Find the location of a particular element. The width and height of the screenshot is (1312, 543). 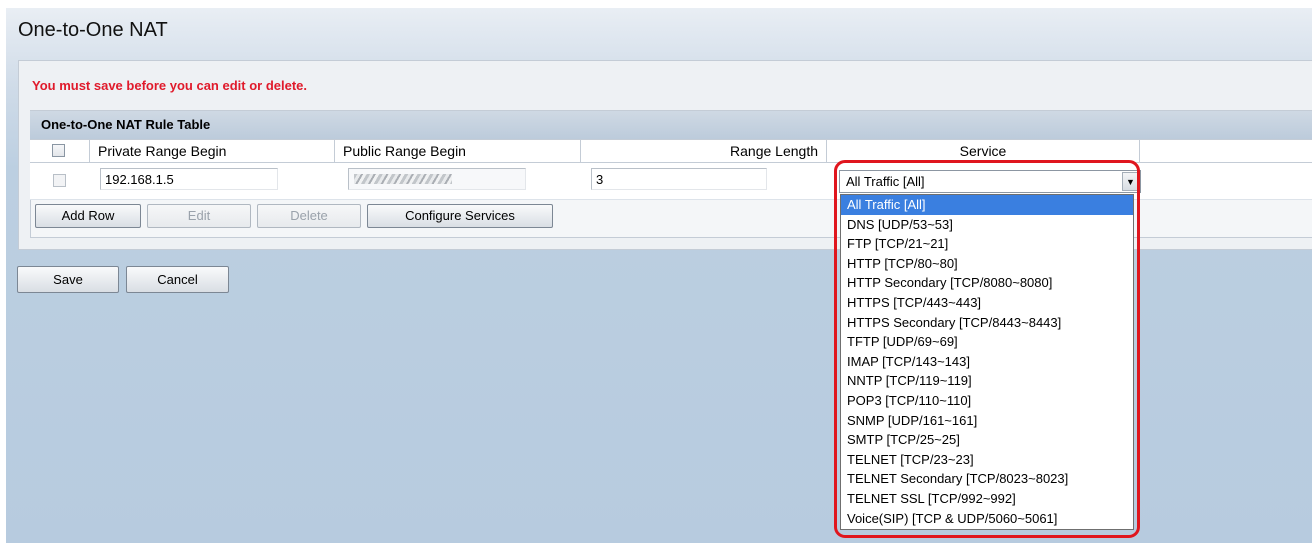

service-option: TELNET Secondary [TCP/8023~8023] is located at coordinates (987, 479).